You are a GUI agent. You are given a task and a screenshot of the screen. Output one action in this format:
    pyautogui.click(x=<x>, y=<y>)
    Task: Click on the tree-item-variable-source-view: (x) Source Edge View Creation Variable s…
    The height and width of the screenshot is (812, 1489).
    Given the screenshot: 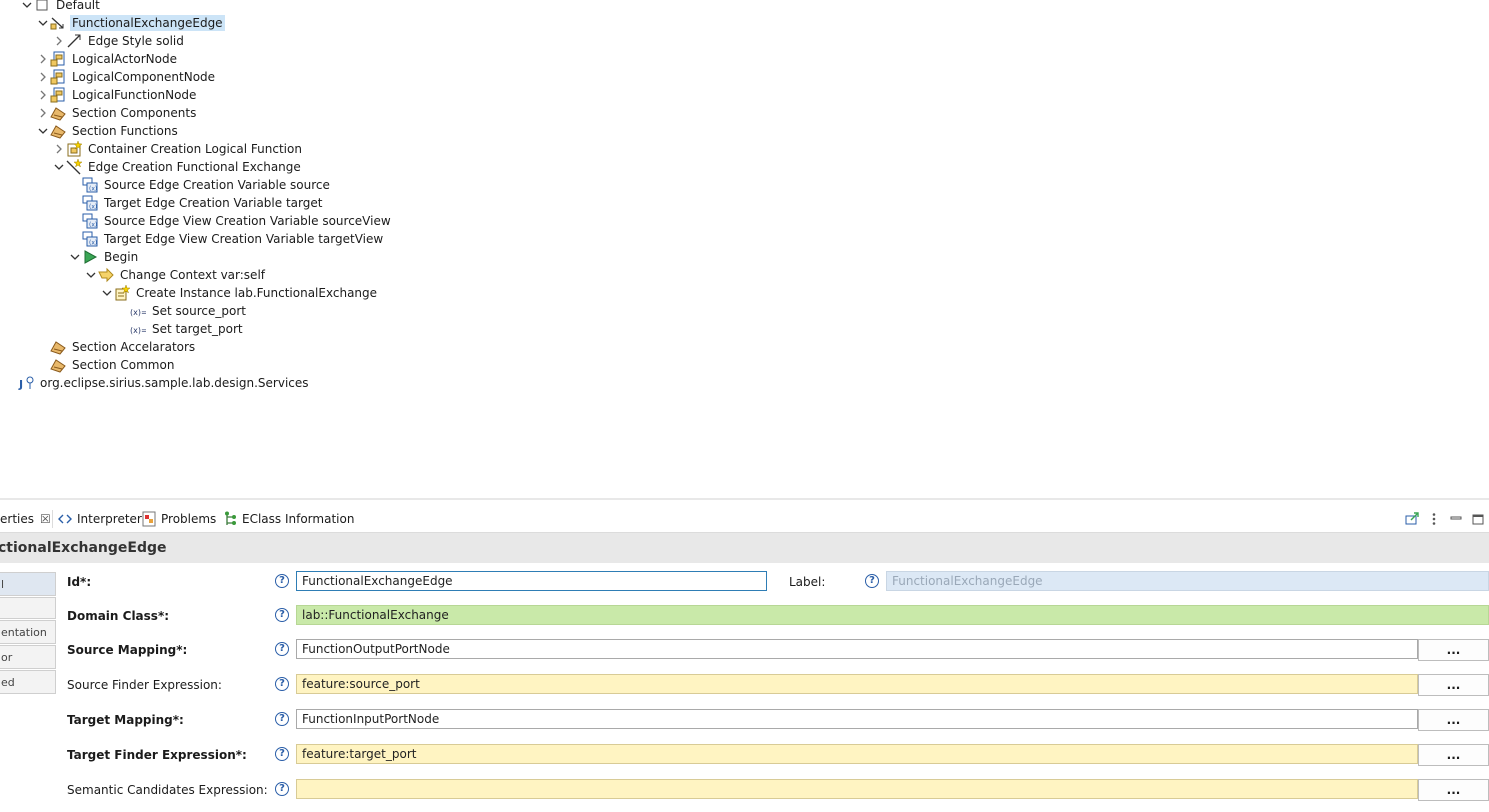 What is the action you would take?
    pyautogui.click(x=230, y=221)
    